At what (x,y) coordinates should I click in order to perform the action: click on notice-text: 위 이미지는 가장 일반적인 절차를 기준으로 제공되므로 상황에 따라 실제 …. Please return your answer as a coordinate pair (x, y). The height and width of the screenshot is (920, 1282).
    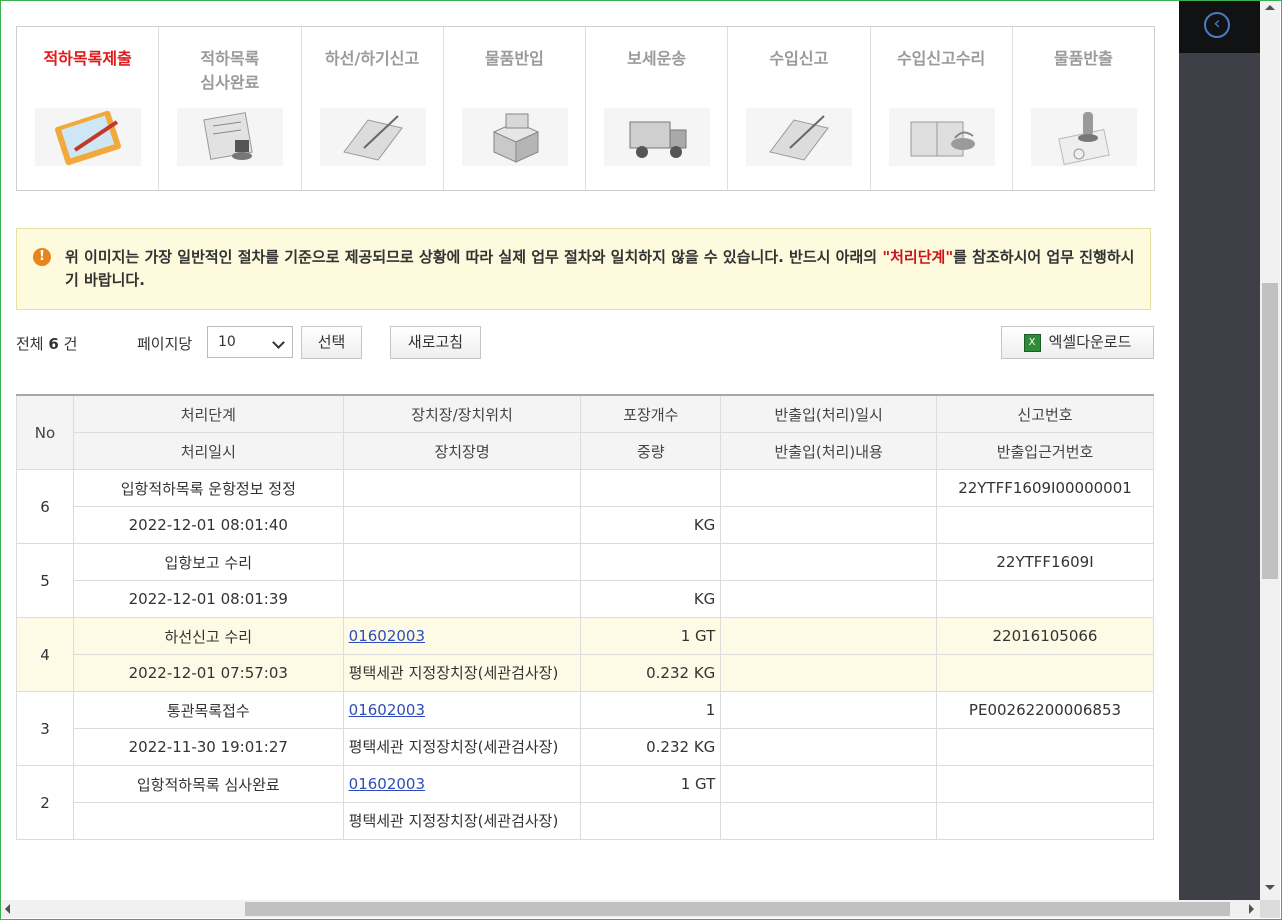
    Looking at the image, I should click on (600, 268).